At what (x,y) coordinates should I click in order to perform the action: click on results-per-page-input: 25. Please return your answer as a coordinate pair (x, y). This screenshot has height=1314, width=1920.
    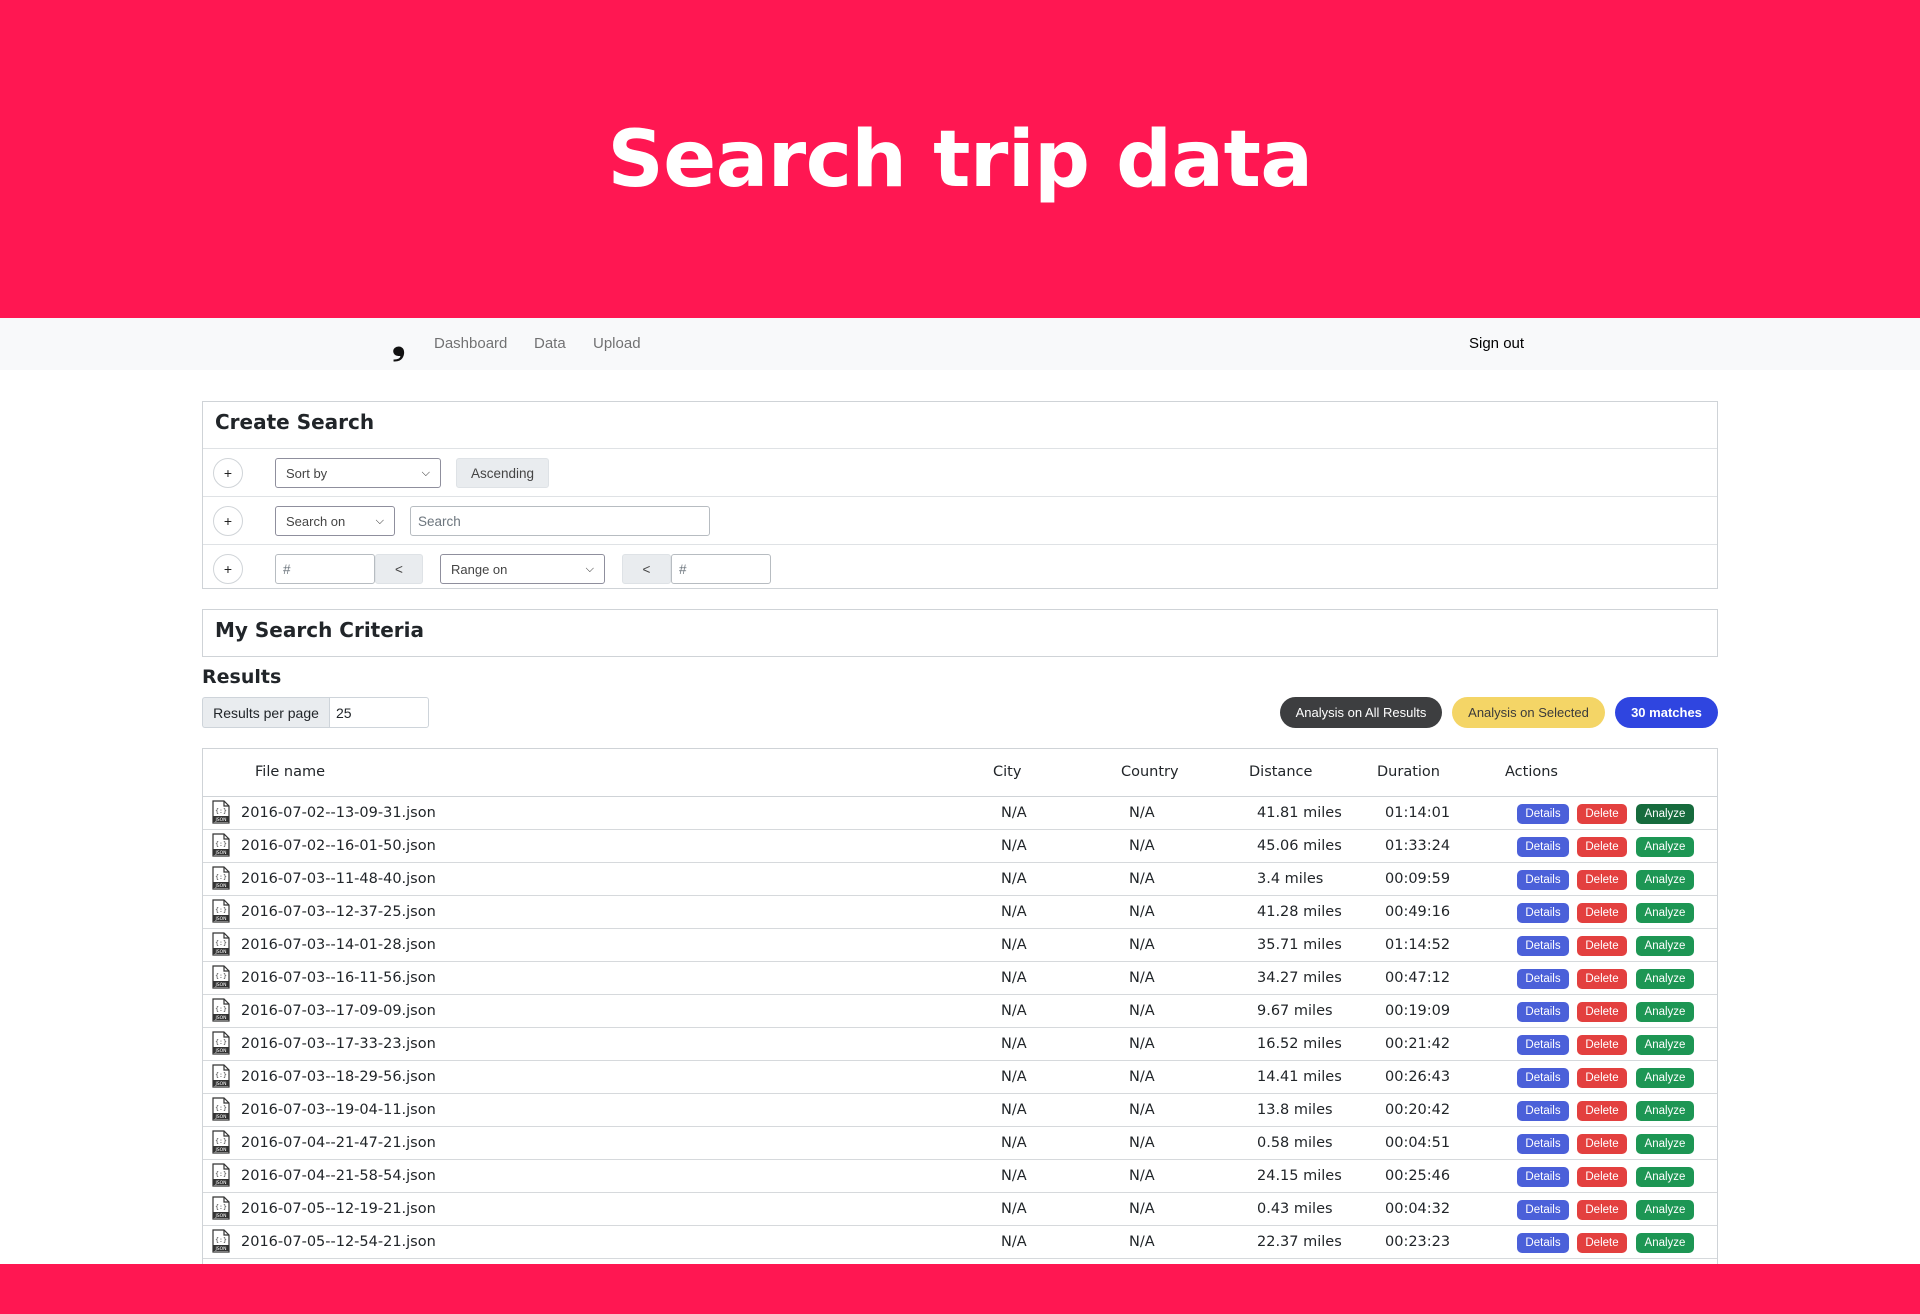
    Looking at the image, I should click on (379, 712).